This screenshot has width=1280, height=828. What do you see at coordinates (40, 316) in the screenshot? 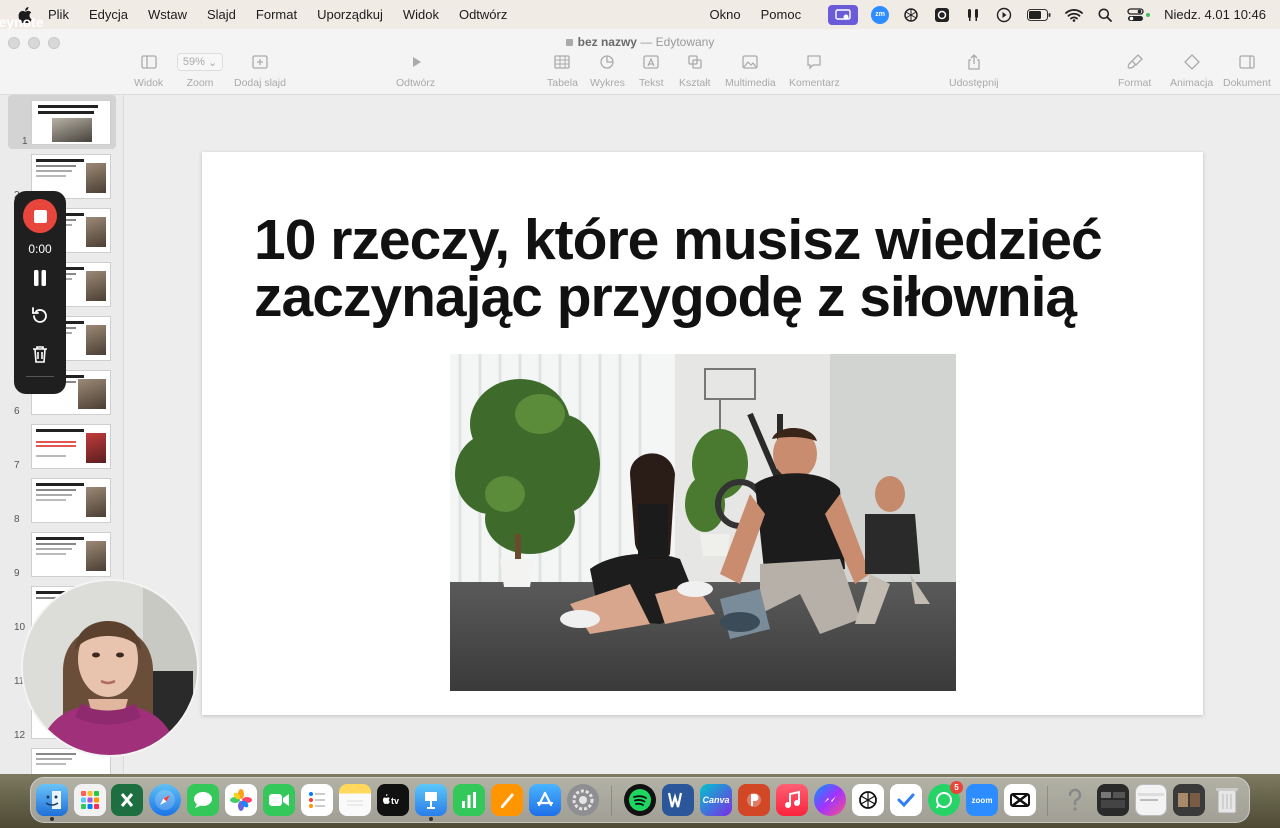
I see `restart-recording-button` at bounding box center [40, 316].